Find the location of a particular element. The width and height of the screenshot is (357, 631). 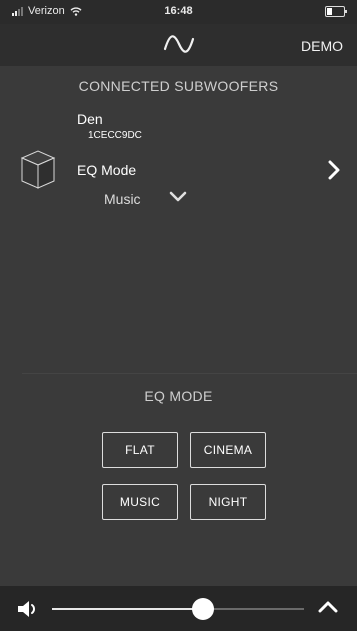

eq-mode-title: EQ MODE is located at coordinates (178, 396).